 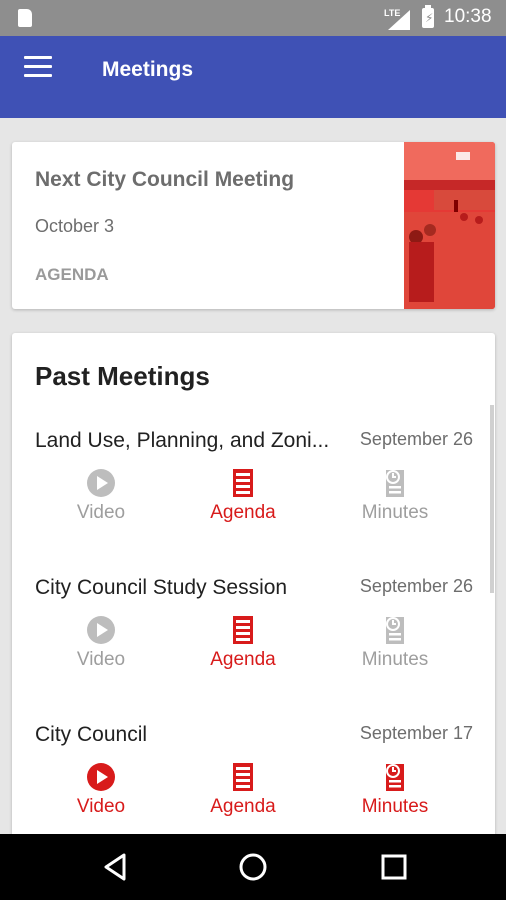 What do you see at coordinates (161, 587) in the screenshot?
I see `meeting-name: City Council Study Session` at bounding box center [161, 587].